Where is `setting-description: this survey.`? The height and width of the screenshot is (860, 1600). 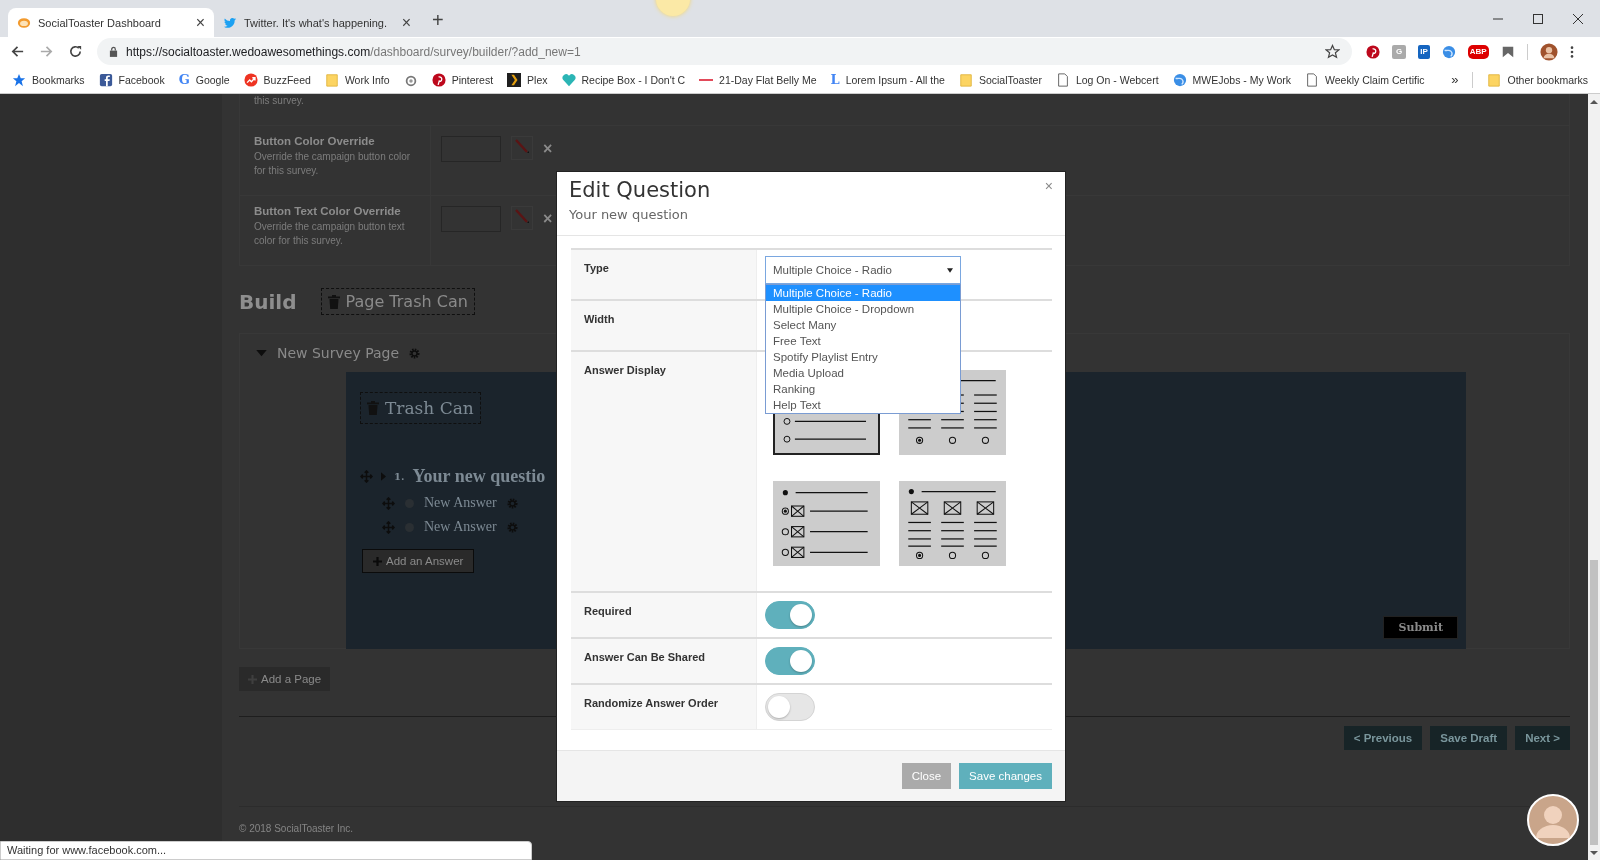
setting-description: this survey. is located at coordinates (279, 101).